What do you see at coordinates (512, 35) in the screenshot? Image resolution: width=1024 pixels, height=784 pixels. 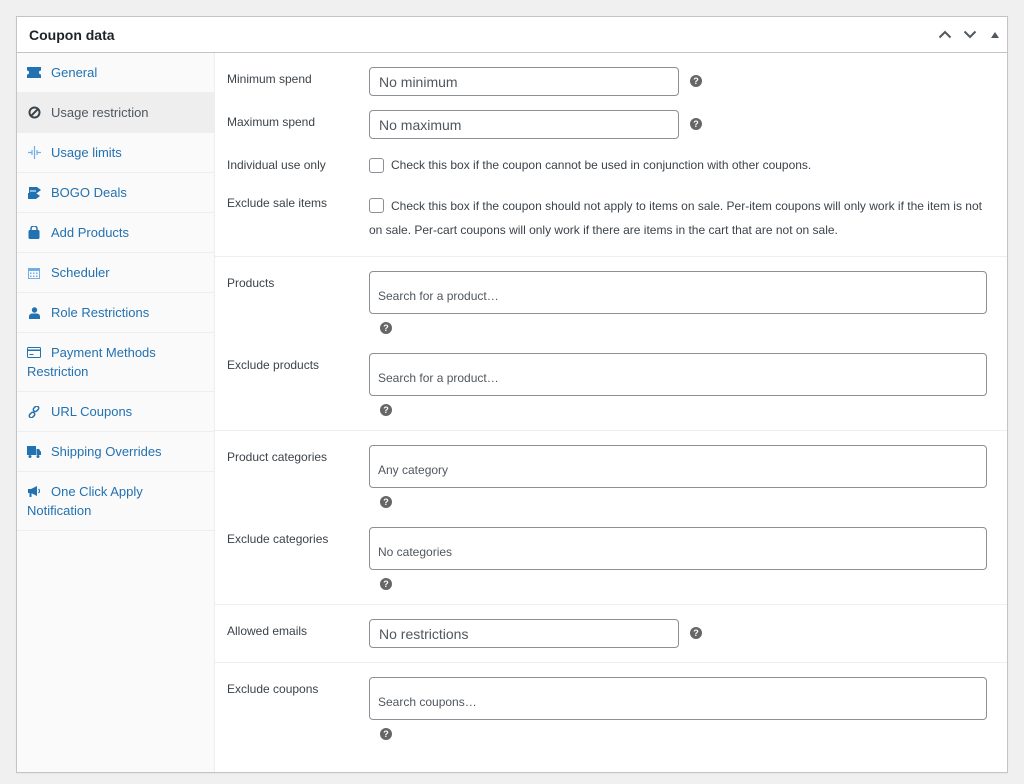 I see `panel-header: Coupon data` at bounding box center [512, 35].